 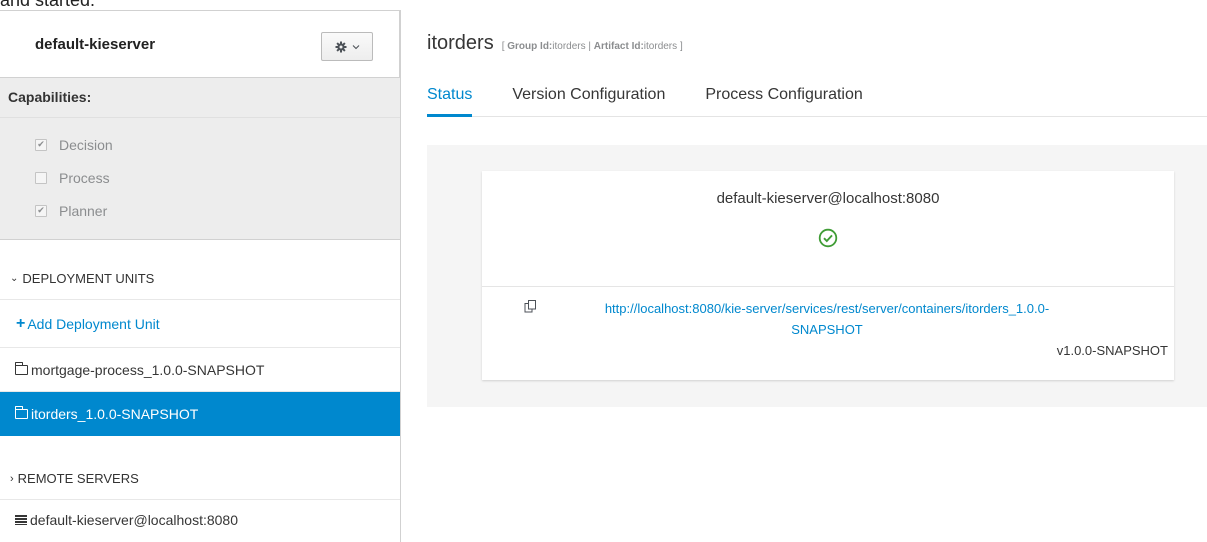 I want to click on capability-label: Process, so click(x=84, y=177).